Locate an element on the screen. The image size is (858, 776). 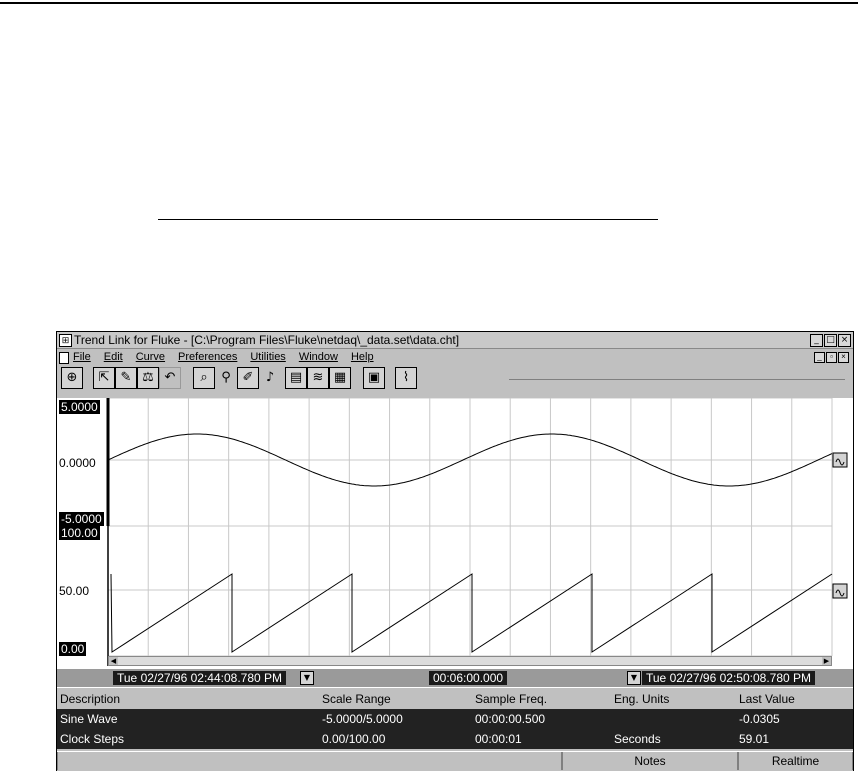
clock-steps-trace is located at coordinates (471, 613).